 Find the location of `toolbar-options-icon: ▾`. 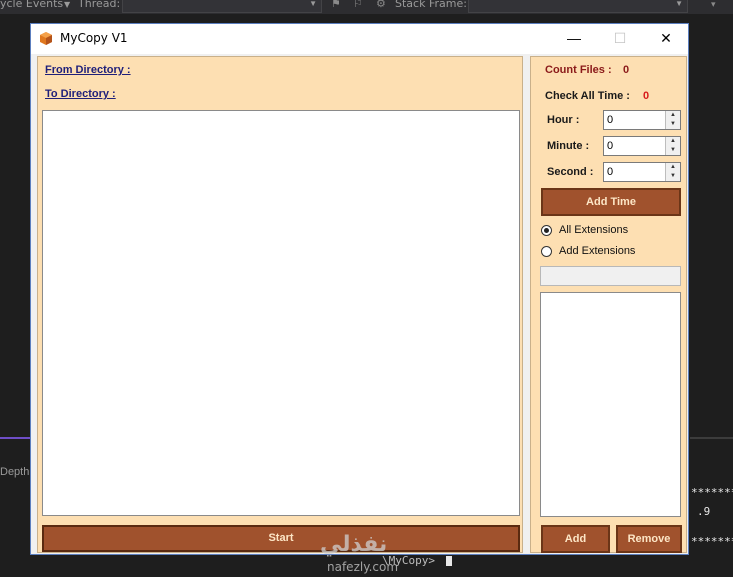

toolbar-options-icon: ▾ is located at coordinates (717, 5).